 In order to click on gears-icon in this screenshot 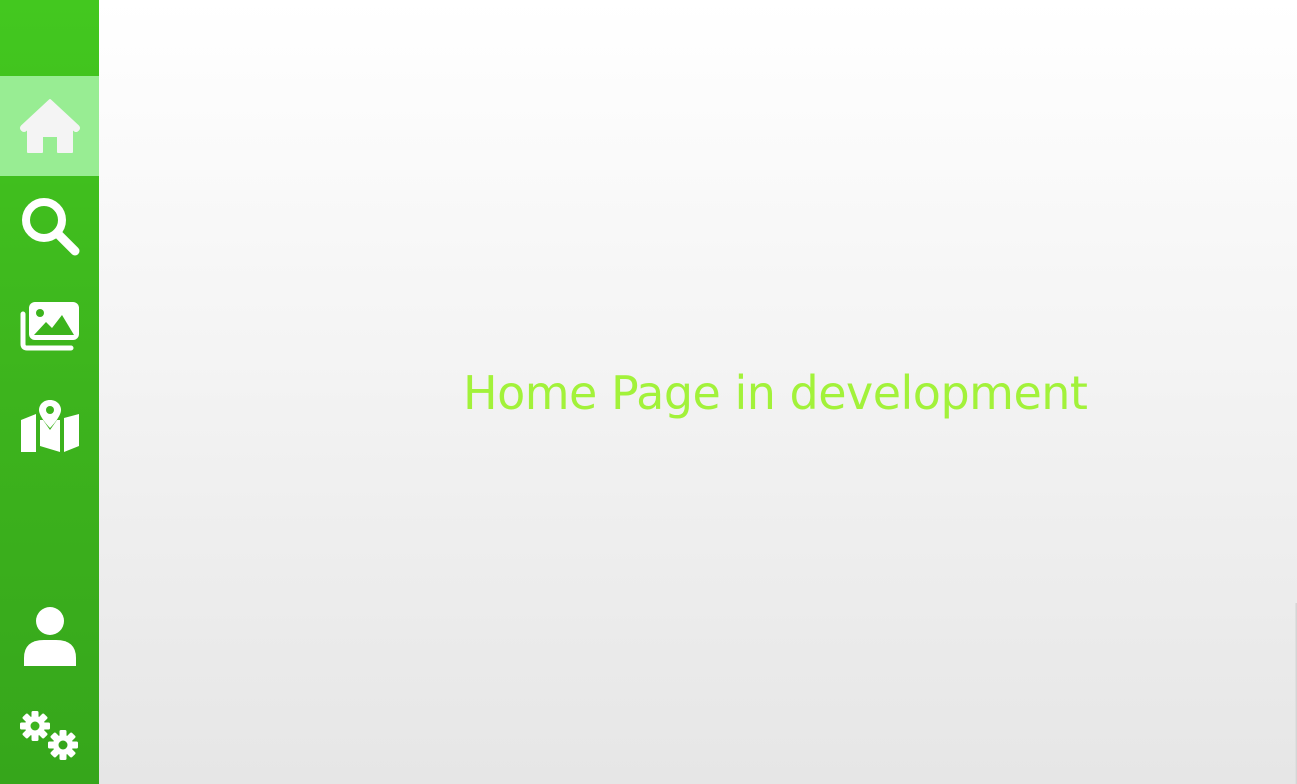, I will do `click(48, 735)`.